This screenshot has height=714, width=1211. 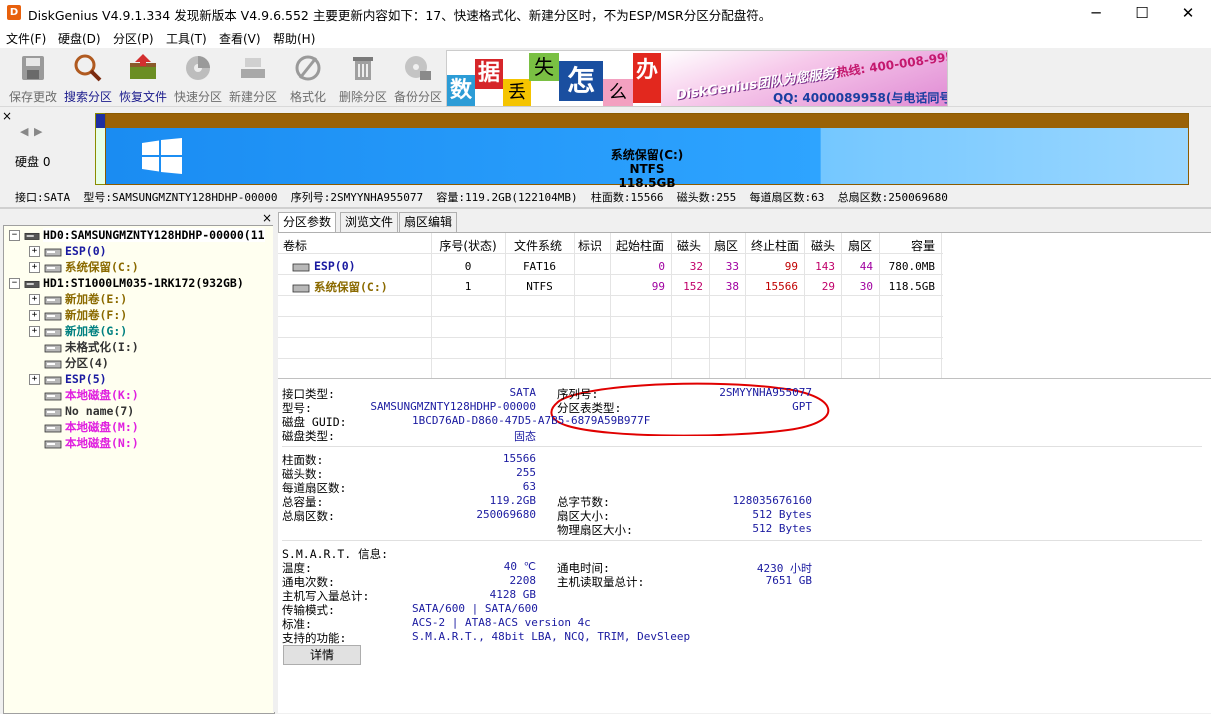 I want to click on tree-node-label: No name(7), so click(x=100, y=411).